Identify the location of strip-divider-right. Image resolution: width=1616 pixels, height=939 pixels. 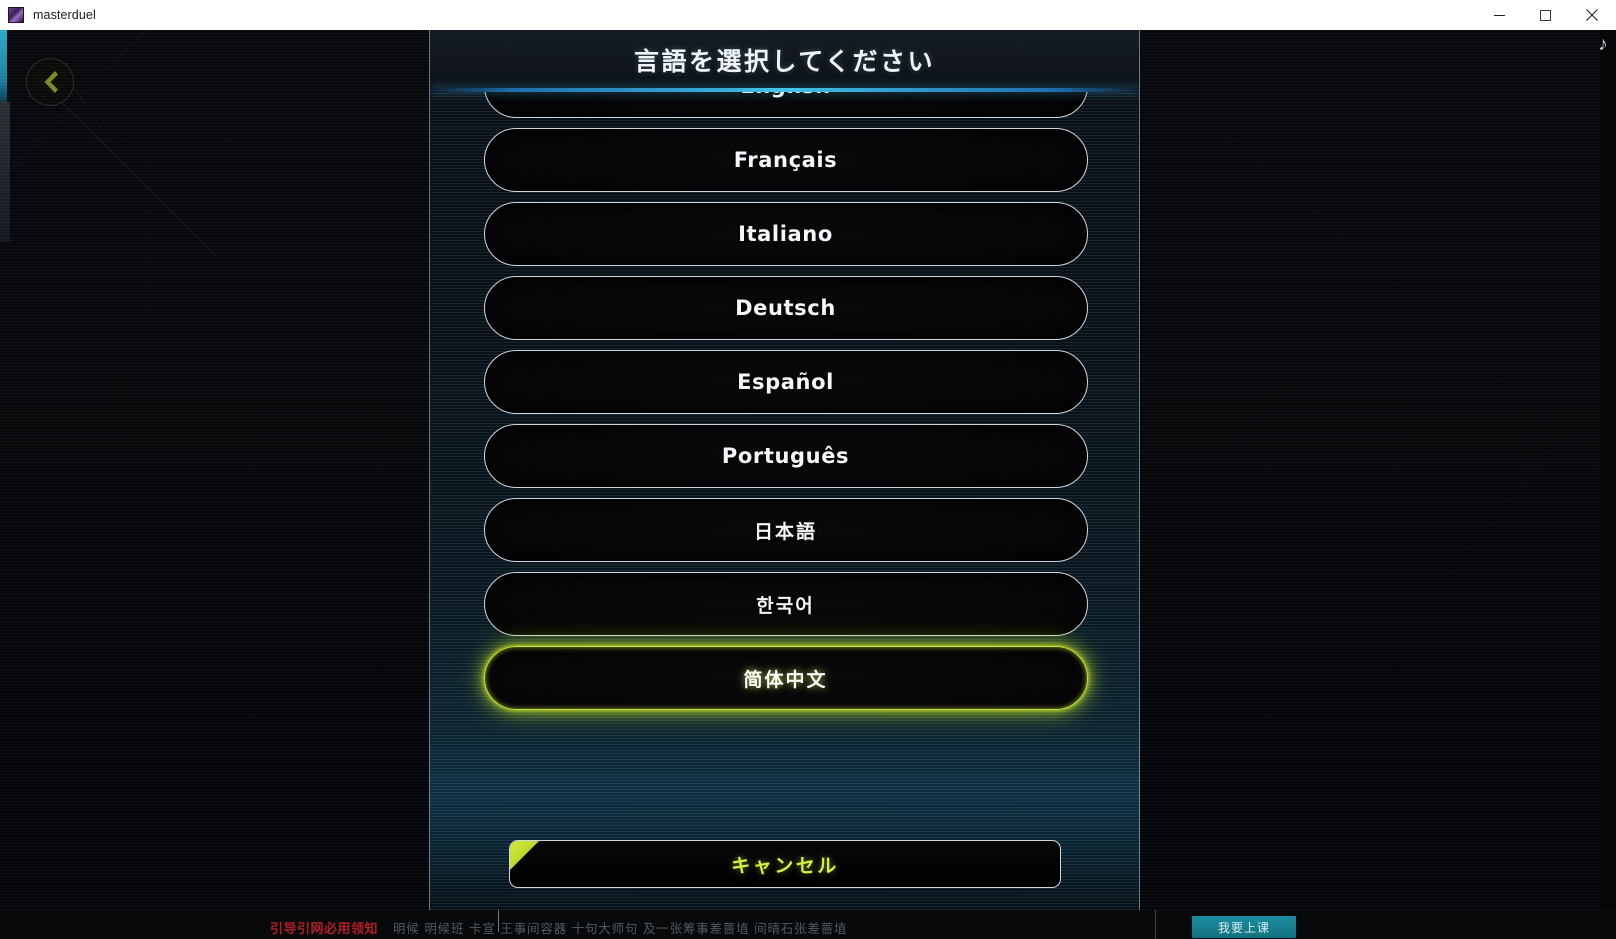
(1155, 924).